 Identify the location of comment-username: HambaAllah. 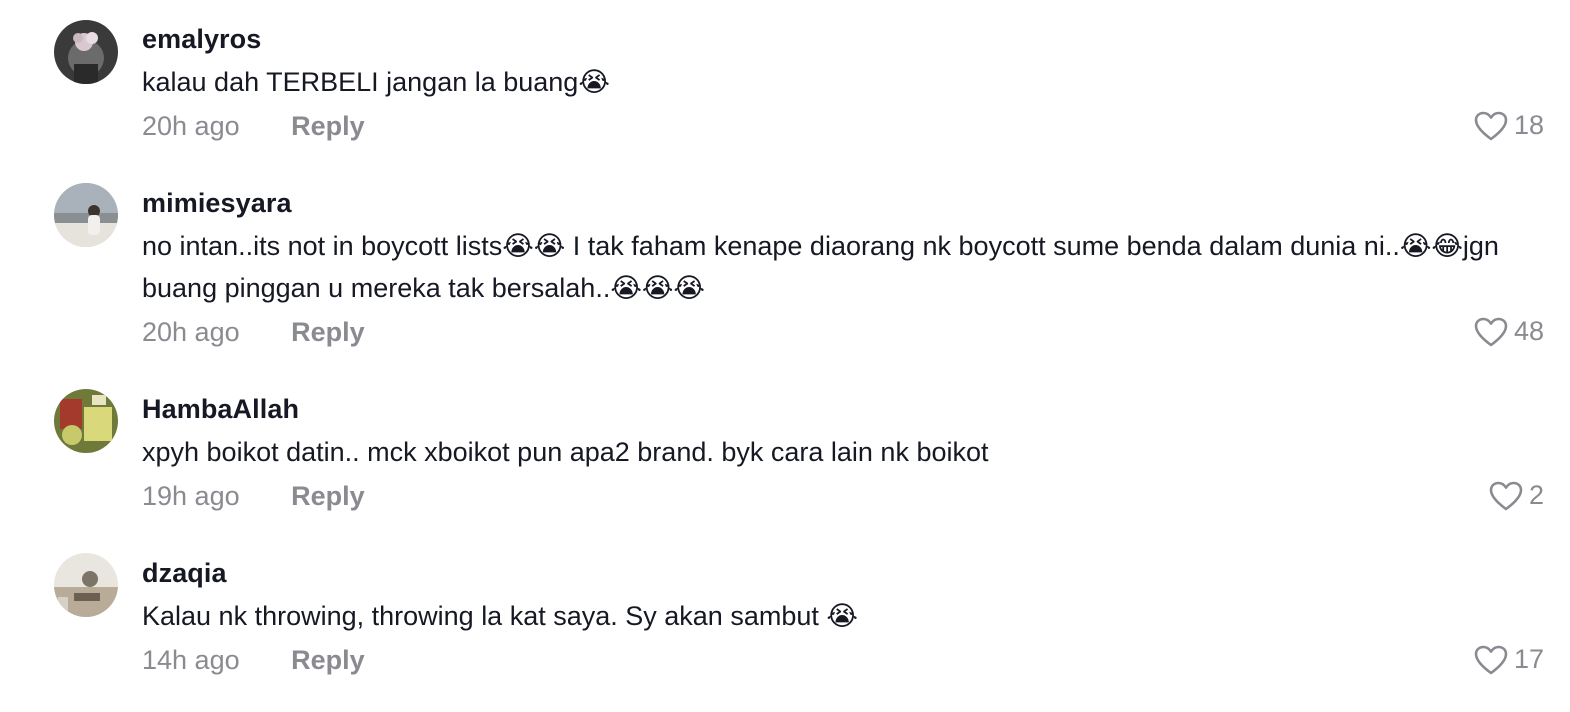
(220, 409).